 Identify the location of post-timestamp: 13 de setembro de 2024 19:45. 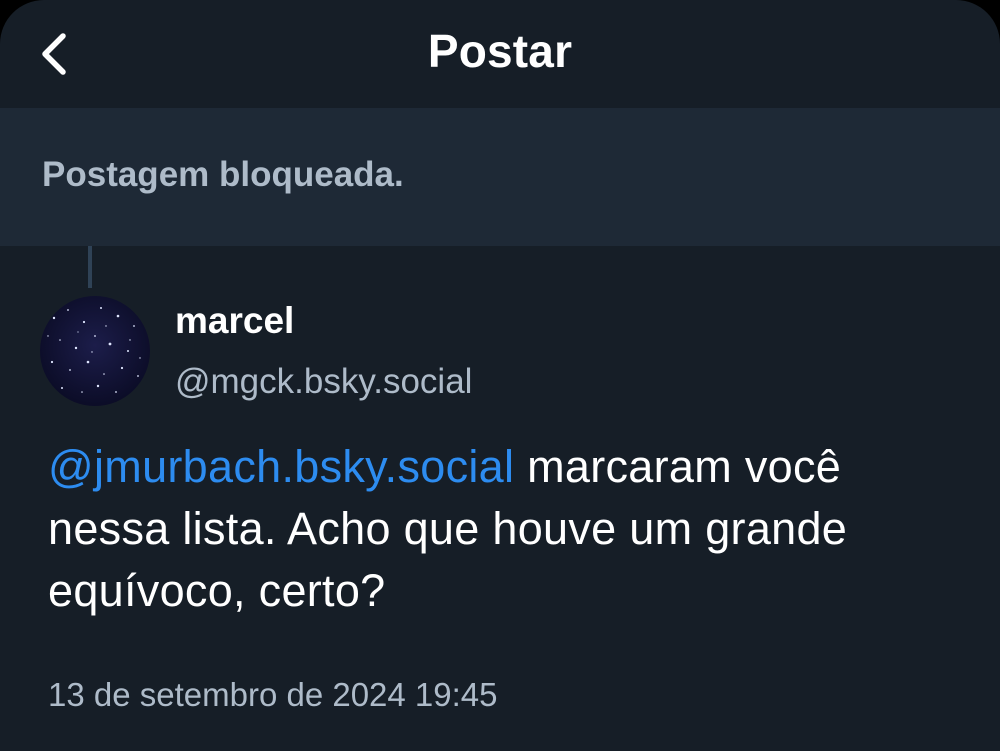
(273, 694).